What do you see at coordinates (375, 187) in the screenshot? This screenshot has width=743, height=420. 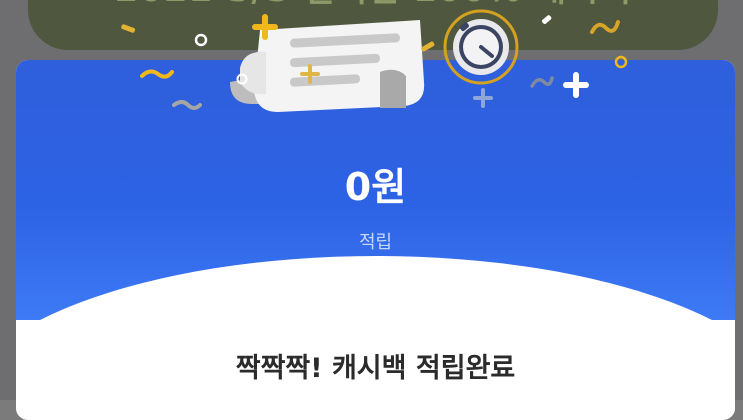 I see `cashback-amount: 0원` at bounding box center [375, 187].